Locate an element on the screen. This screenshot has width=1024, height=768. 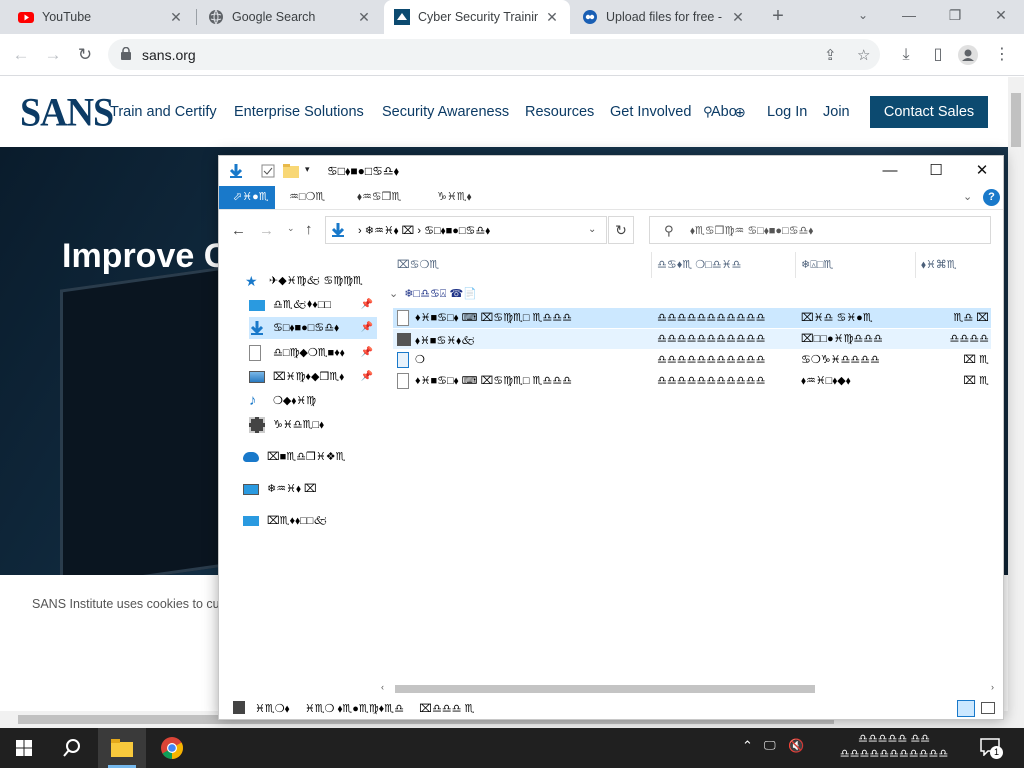
column-header-size: ⬧♓⌘♏ is located at coordinates (939, 265).